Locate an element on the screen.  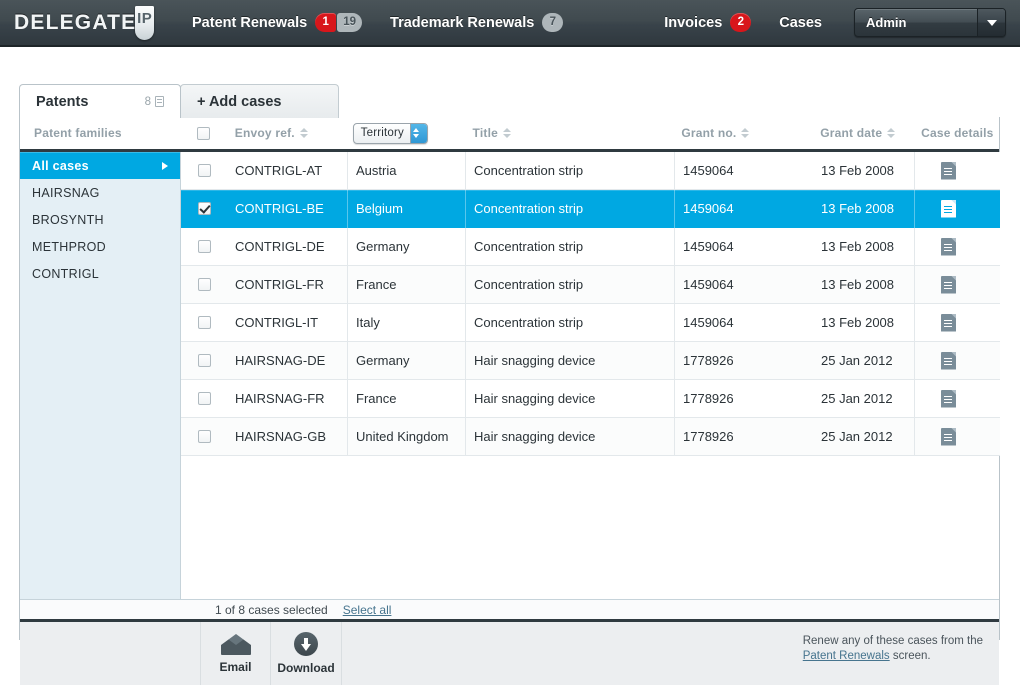
renew-hint-after: screen. is located at coordinates (910, 656).